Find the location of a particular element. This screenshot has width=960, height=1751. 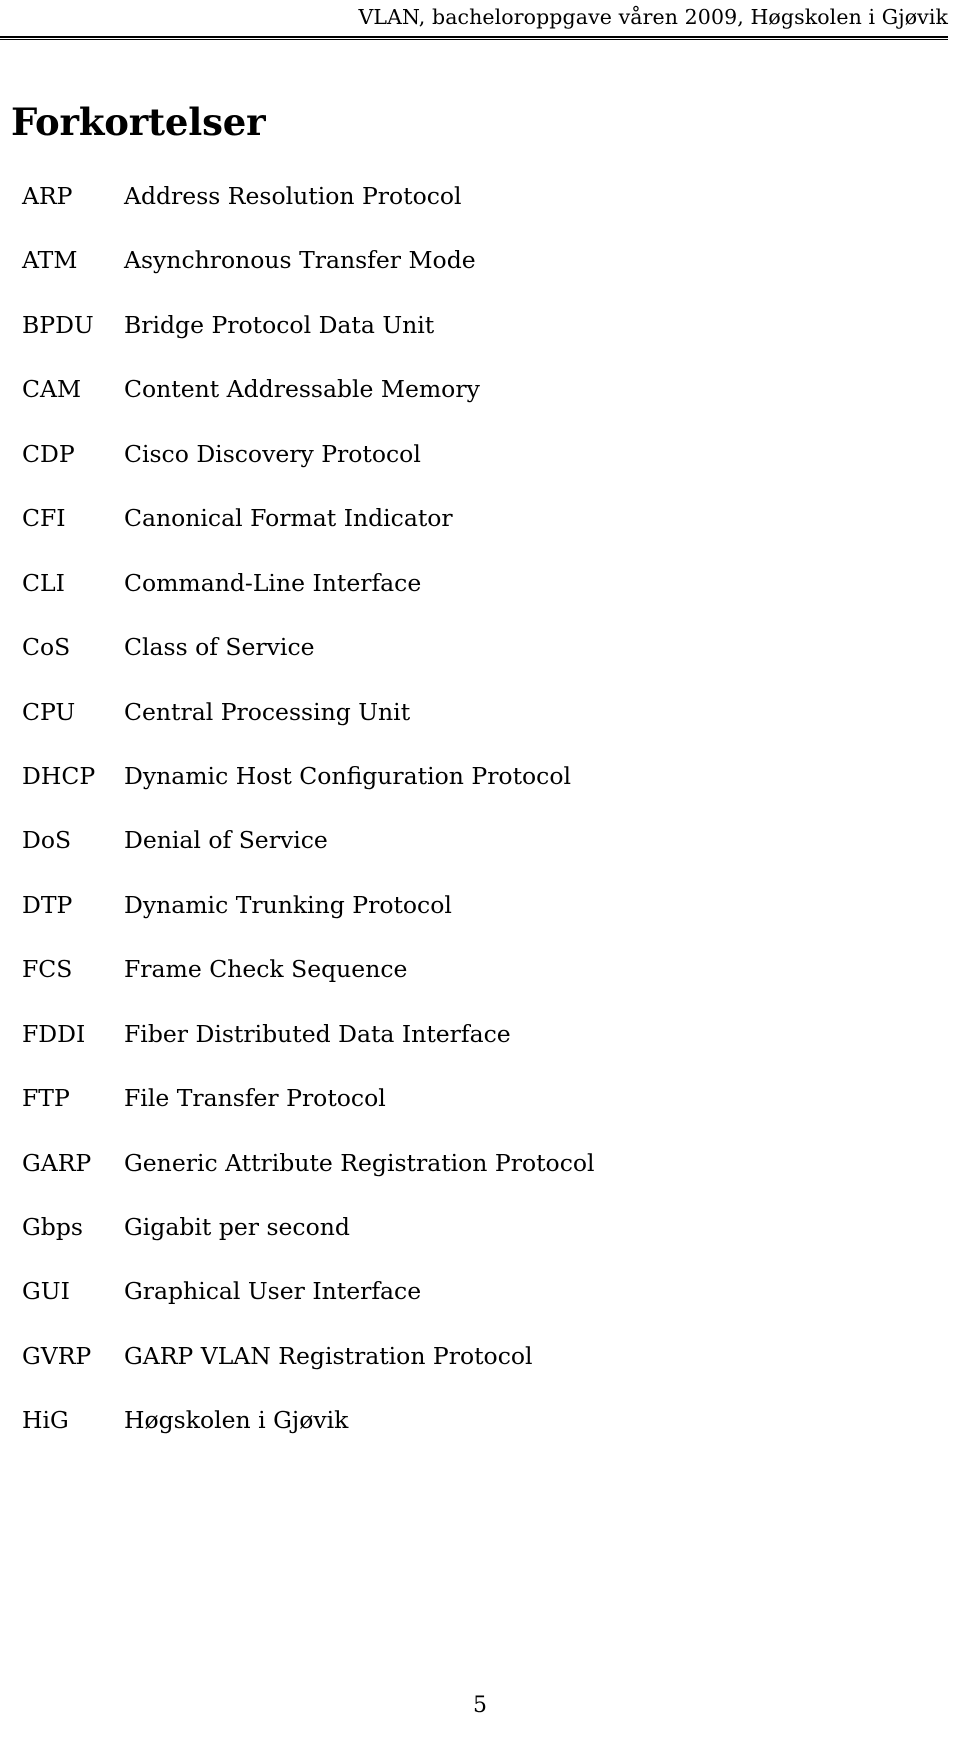

abbreviation-definition: Central Processing Unit is located at coordinates (267, 711).